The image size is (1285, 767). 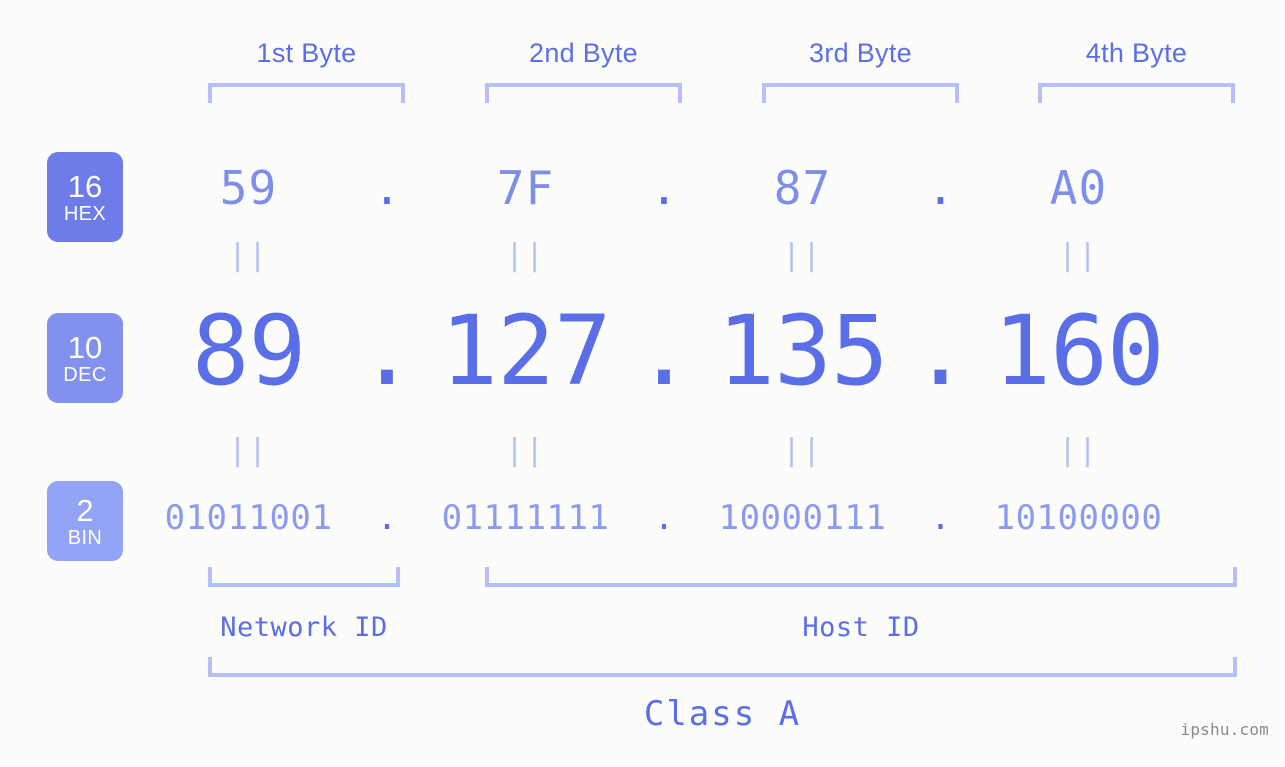 I want to click on base-badge-hex-number: 16, so click(x=85, y=186).